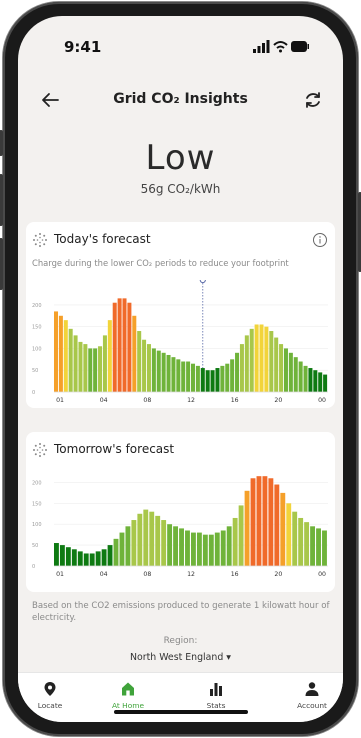  I want to click on region-label: Region:, so click(180, 641).